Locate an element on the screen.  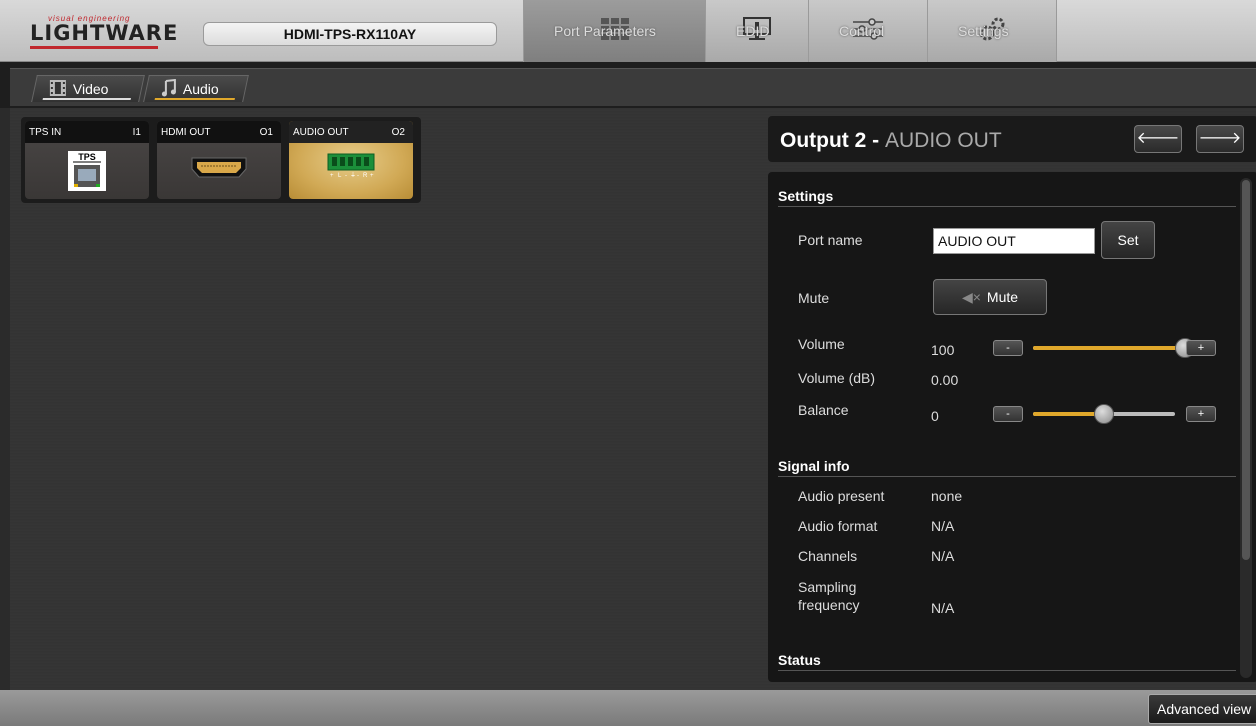
balance-increase-button: + is located at coordinates (1201, 414).